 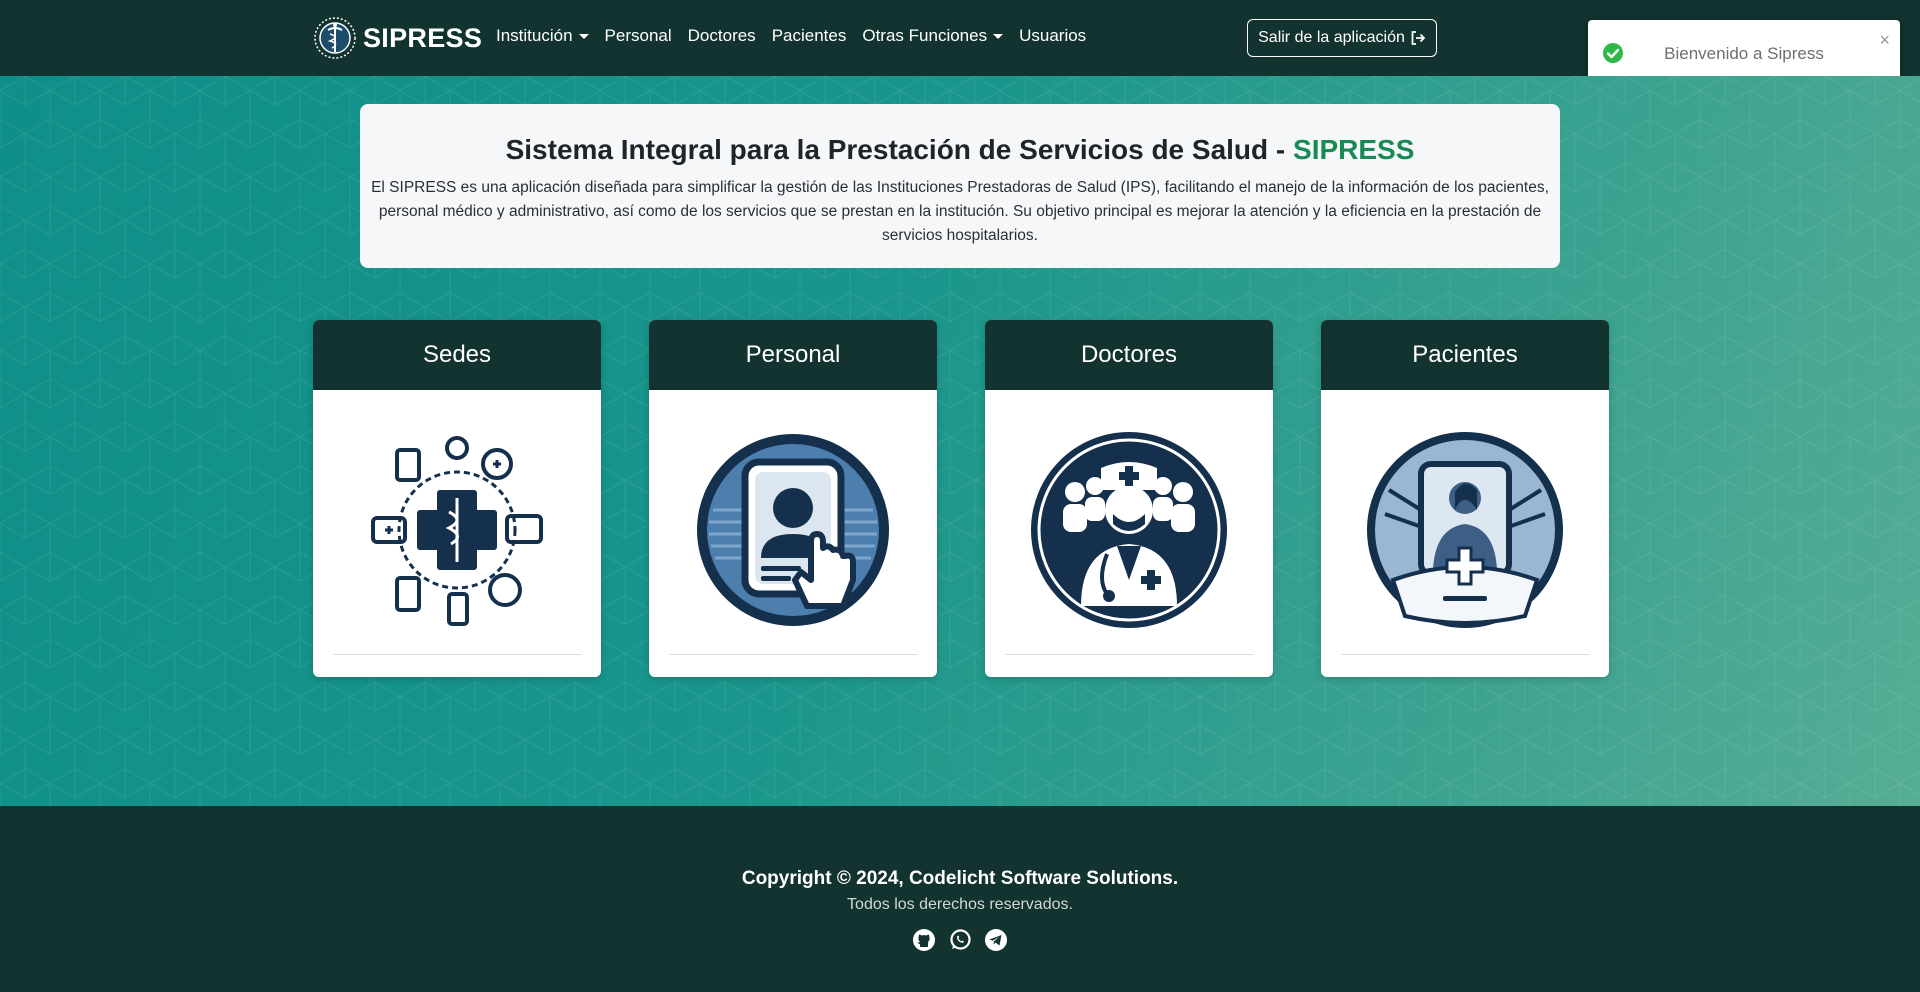 What do you see at coordinates (335, 38) in the screenshot?
I see `caduceus-logo-icon` at bounding box center [335, 38].